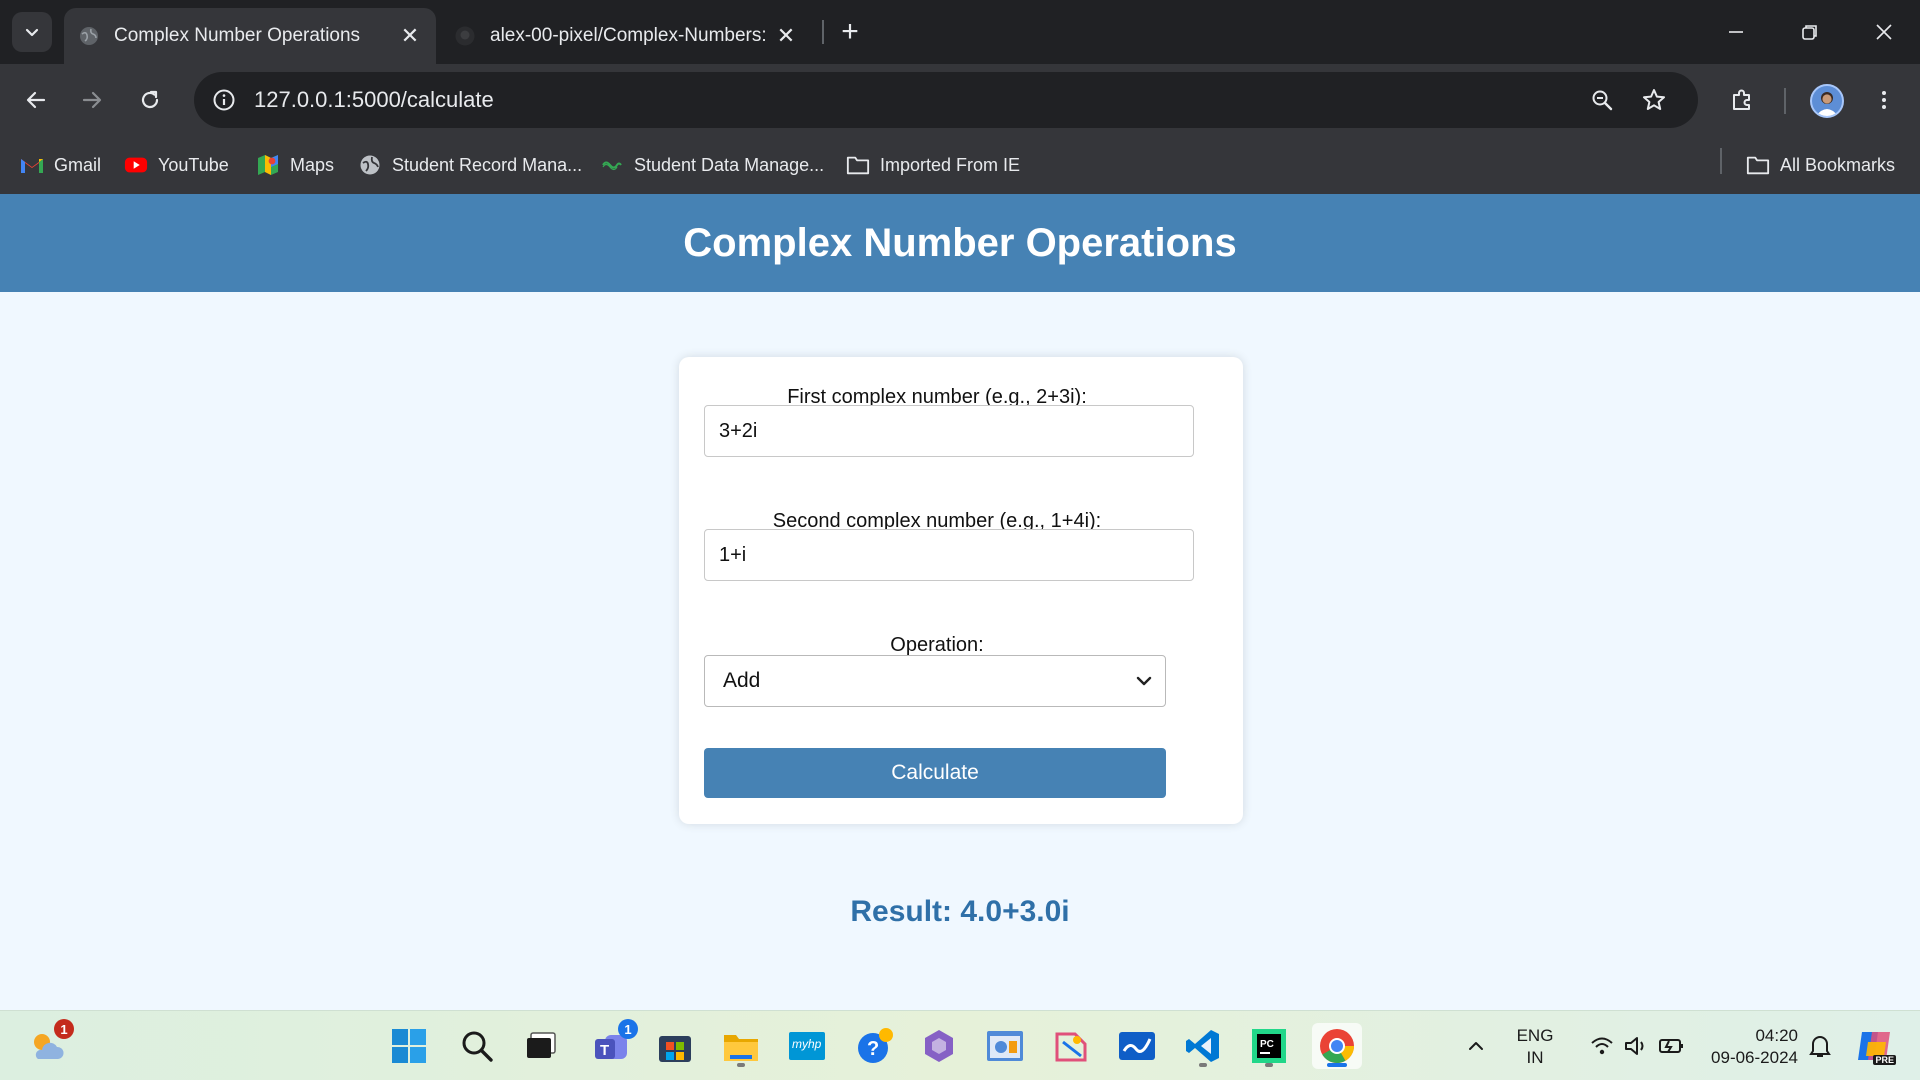 The width and height of the screenshot is (1920, 1080). What do you see at coordinates (477, 1046) in the screenshot?
I see `search-button` at bounding box center [477, 1046].